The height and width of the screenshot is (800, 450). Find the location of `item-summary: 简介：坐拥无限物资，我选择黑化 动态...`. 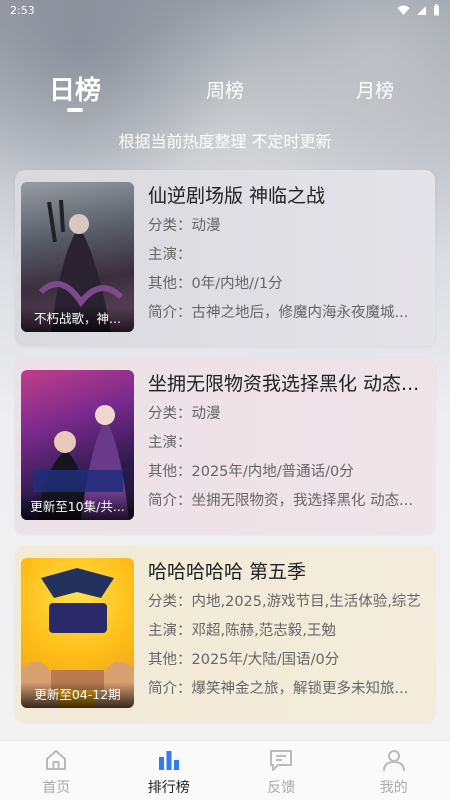

item-summary: 简介：坐拥无限物资，我选择黑化 动态... is located at coordinates (280, 501).